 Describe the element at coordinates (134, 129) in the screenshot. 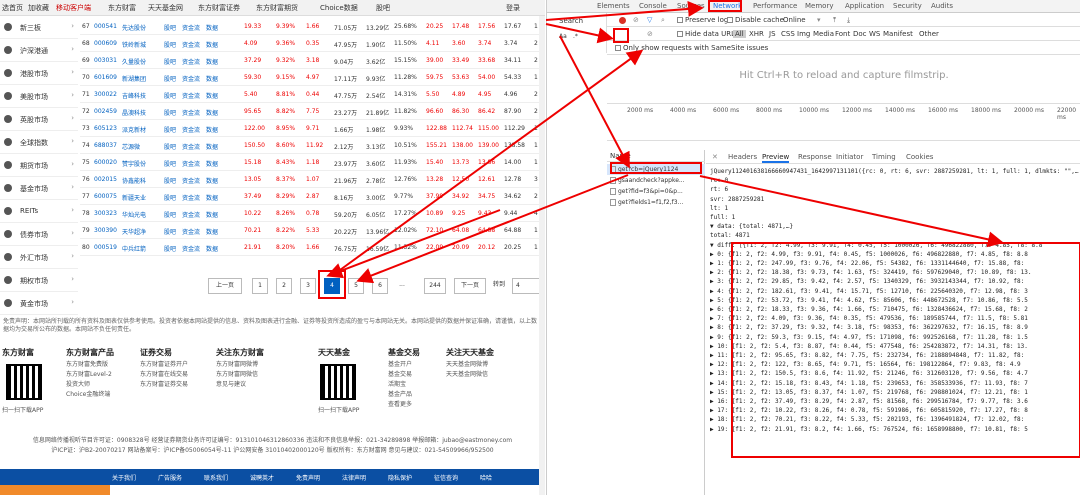

I see `cell-name: 派克新材` at that location.